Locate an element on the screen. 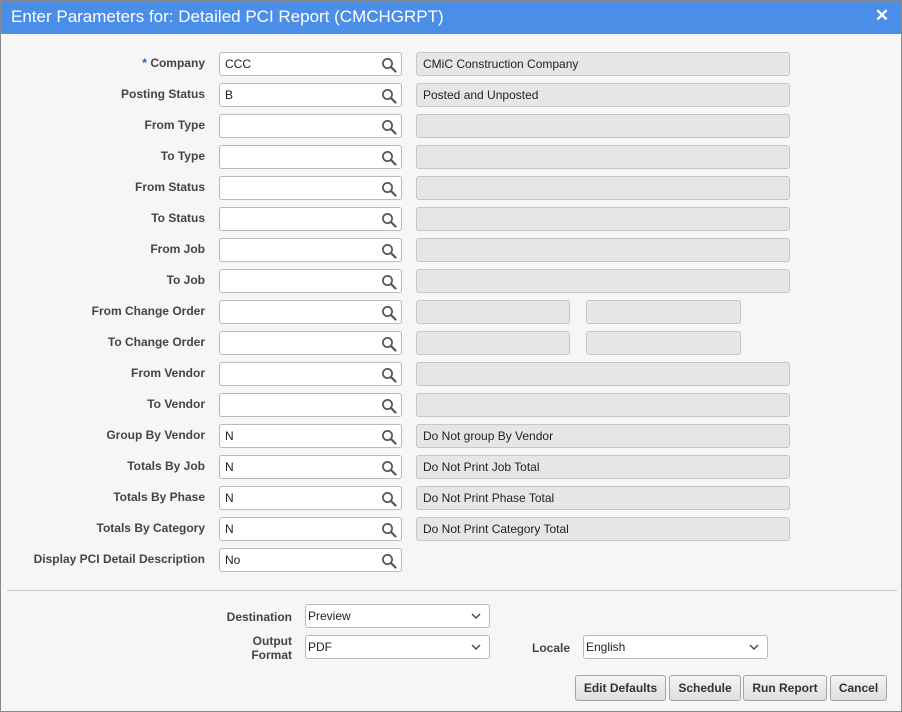 The width and height of the screenshot is (902, 712). destination-label: Destination is located at coordinates (259, 617).